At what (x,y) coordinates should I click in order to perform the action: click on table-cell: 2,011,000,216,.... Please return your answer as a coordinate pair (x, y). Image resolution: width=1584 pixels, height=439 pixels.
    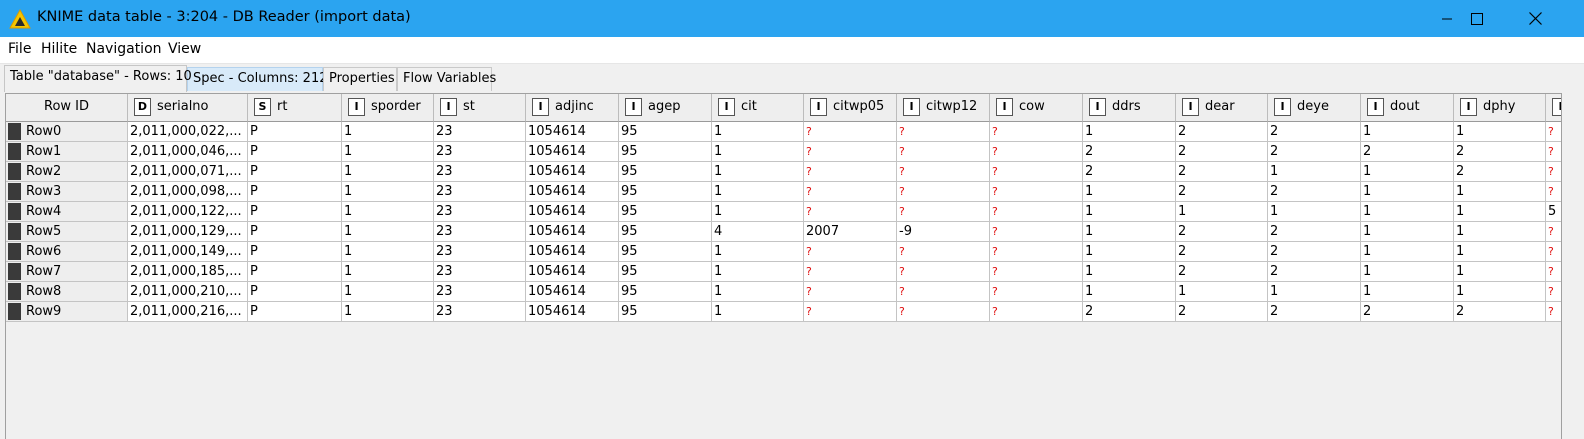
    Looking at the image, I should click on (188, 312).